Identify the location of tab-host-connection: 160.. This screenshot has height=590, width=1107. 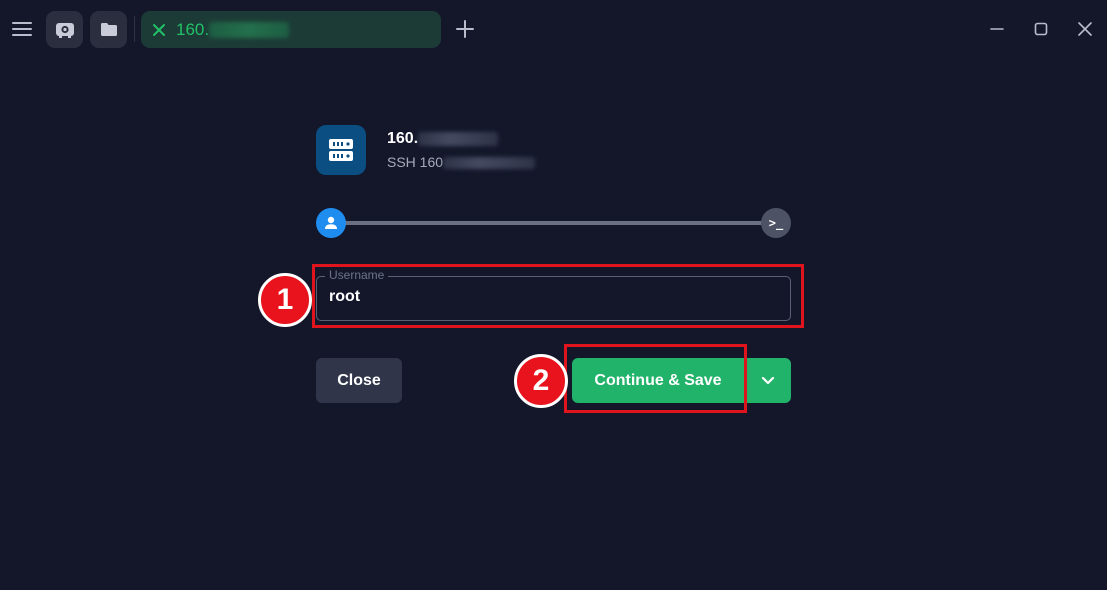
(291, 29).